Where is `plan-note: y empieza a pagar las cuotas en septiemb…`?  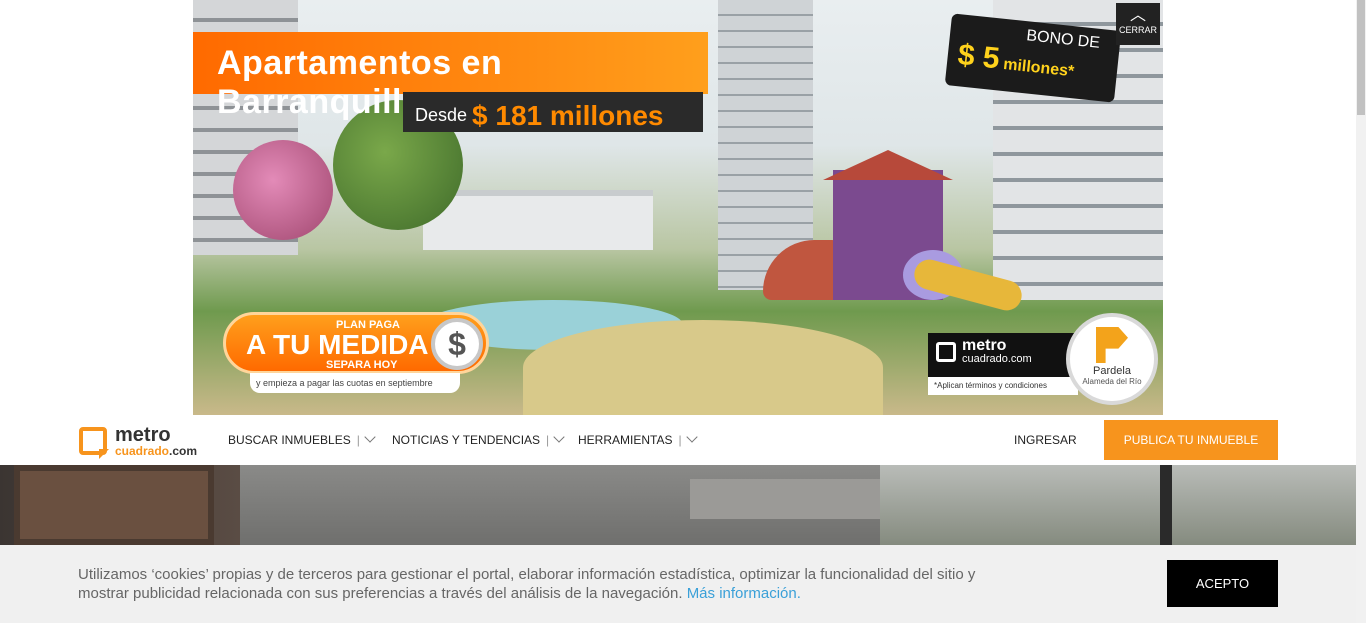 plan-note: y empieza a pagar las cuotas en septiemb… is located at coordinates (355, 383).